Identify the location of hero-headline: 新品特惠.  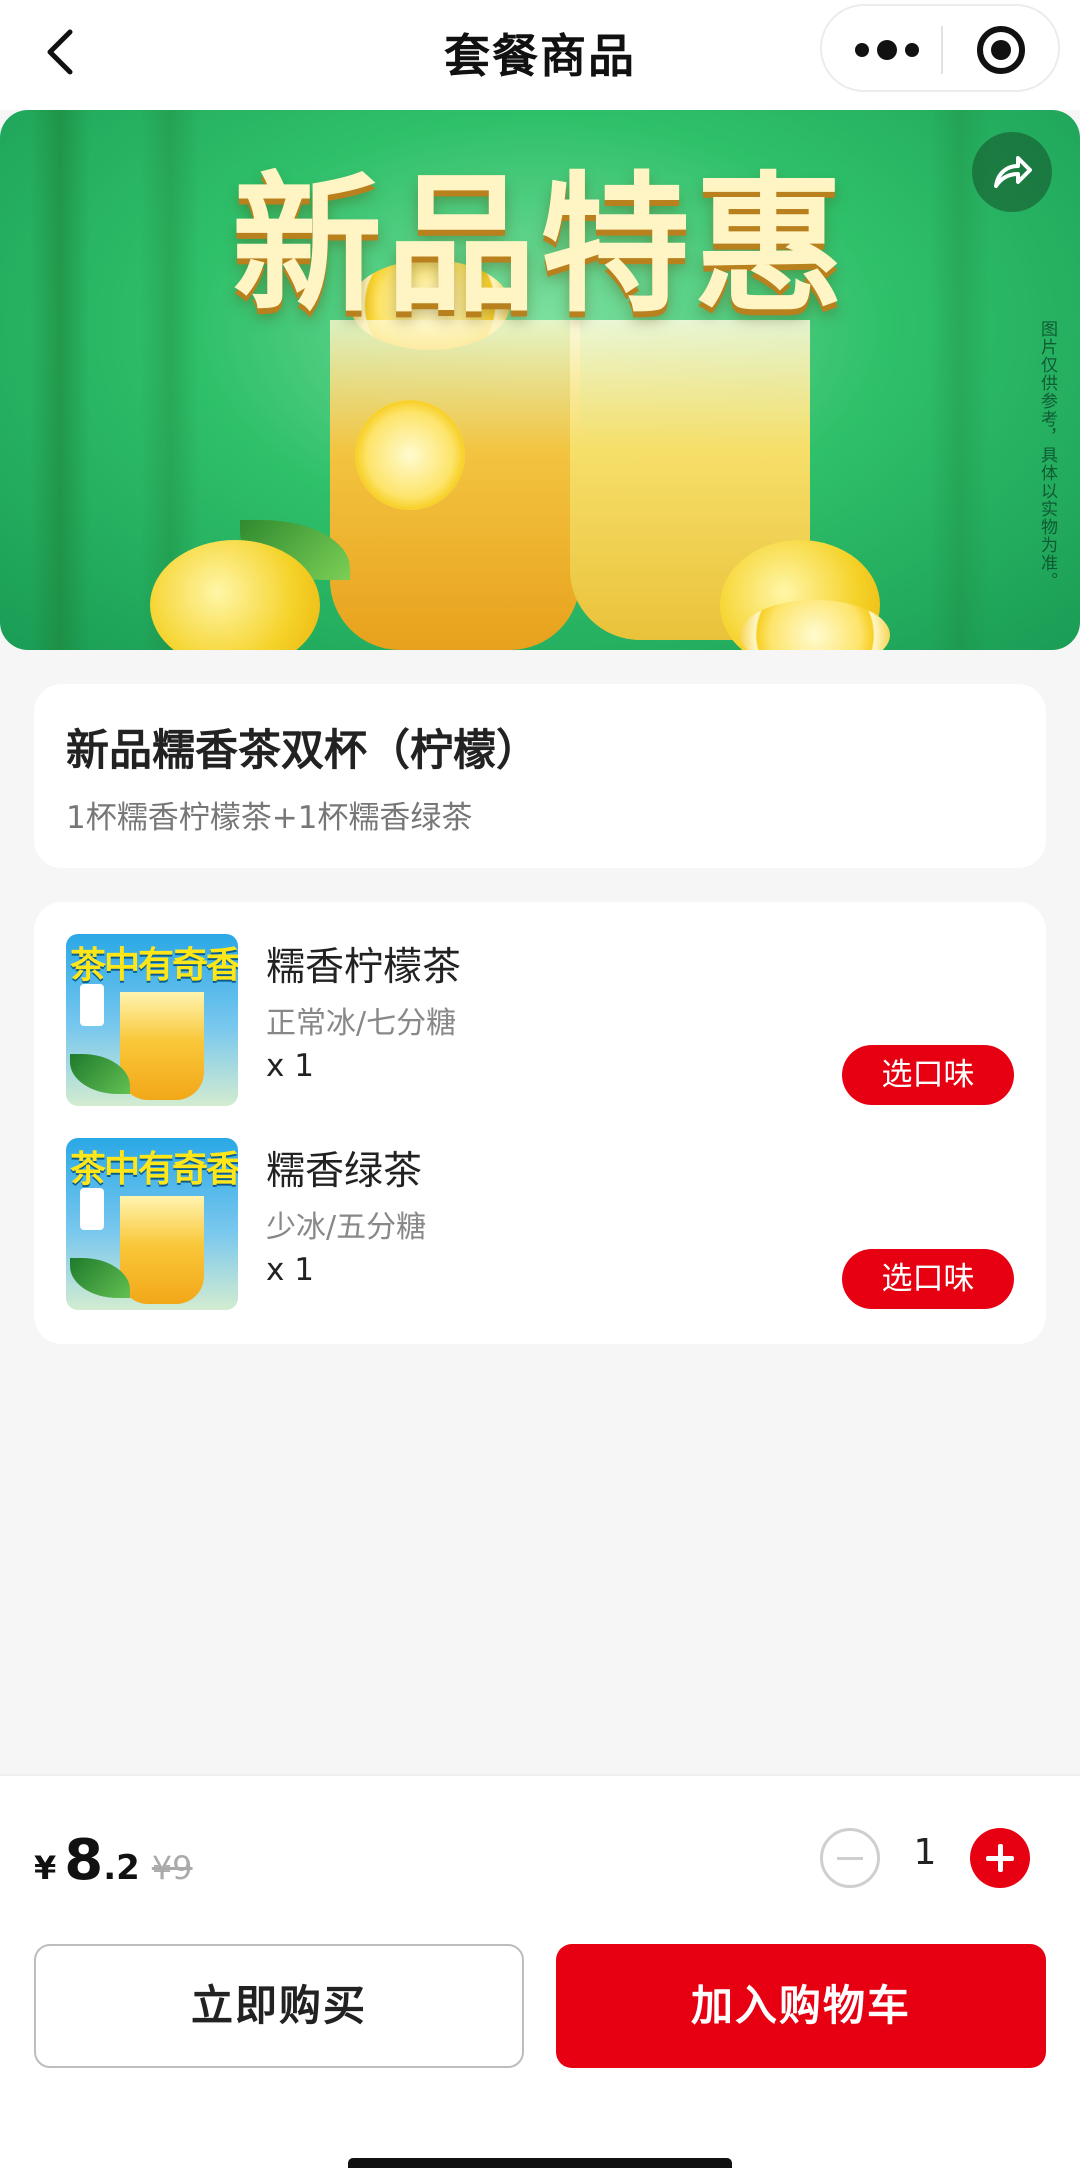
(539, 246).